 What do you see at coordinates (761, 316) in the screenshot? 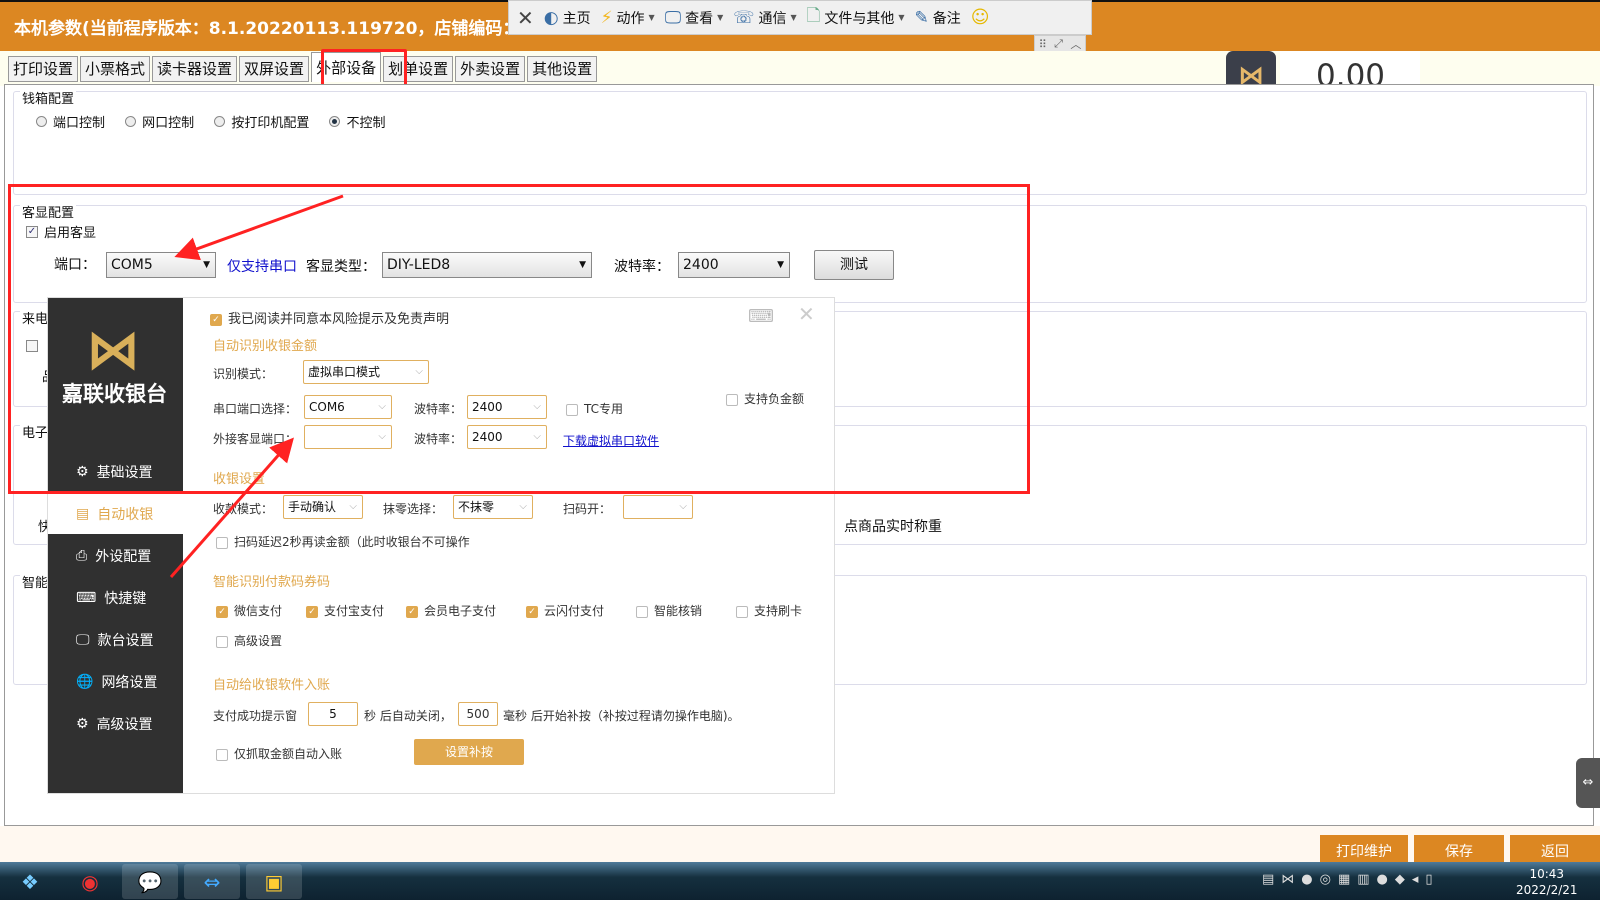
I see `keyboard-icon: ⌨` at bounding box center [761, 316].